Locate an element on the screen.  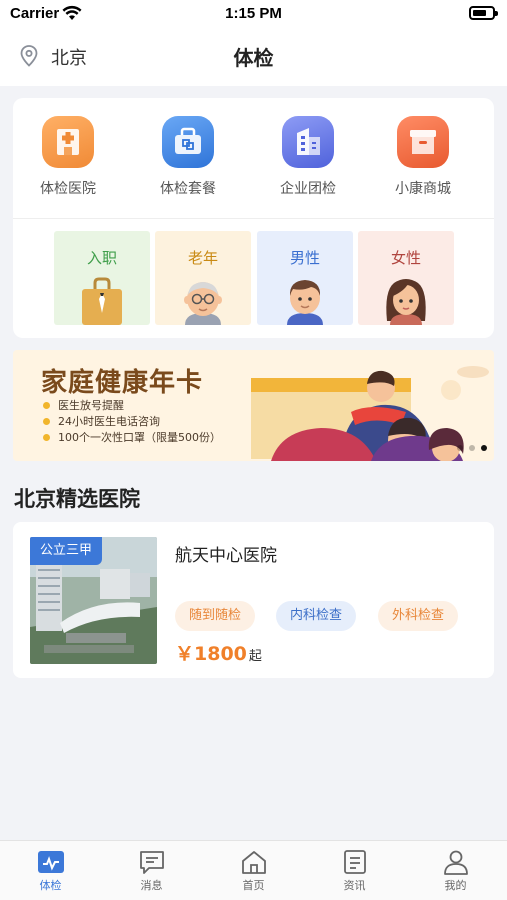
nav-bar: 北京 体检 is located at coordinates (253, 57).